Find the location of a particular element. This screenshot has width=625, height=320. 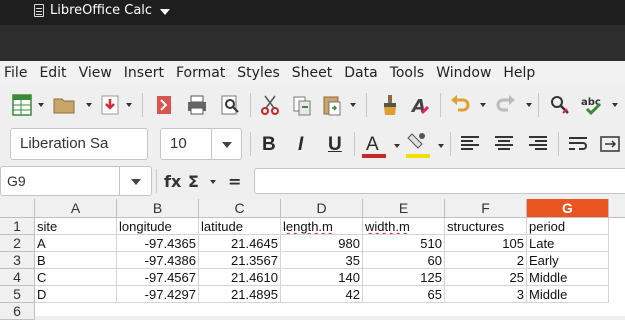

column-header-g: G is located at coordinates (568, 208).